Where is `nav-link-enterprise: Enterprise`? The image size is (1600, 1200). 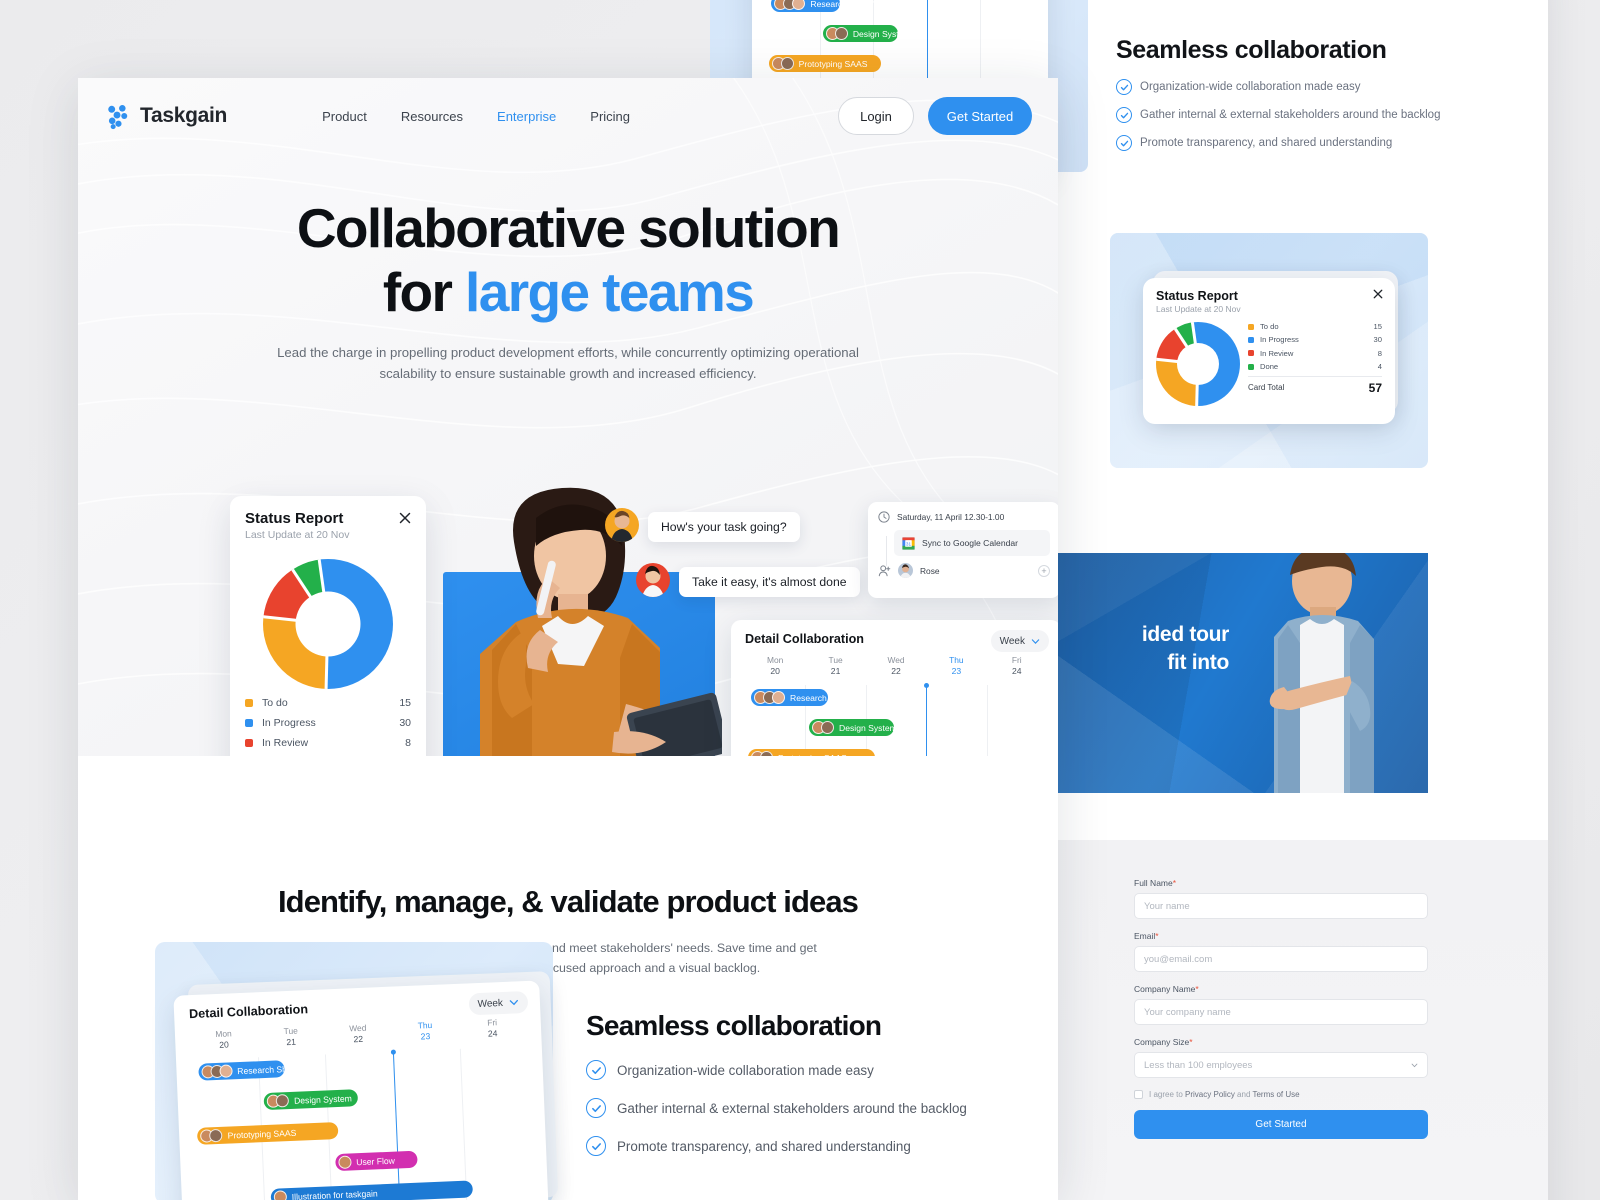
nav-link-enterprise: Enterprise is located at coordinates (526, 116).